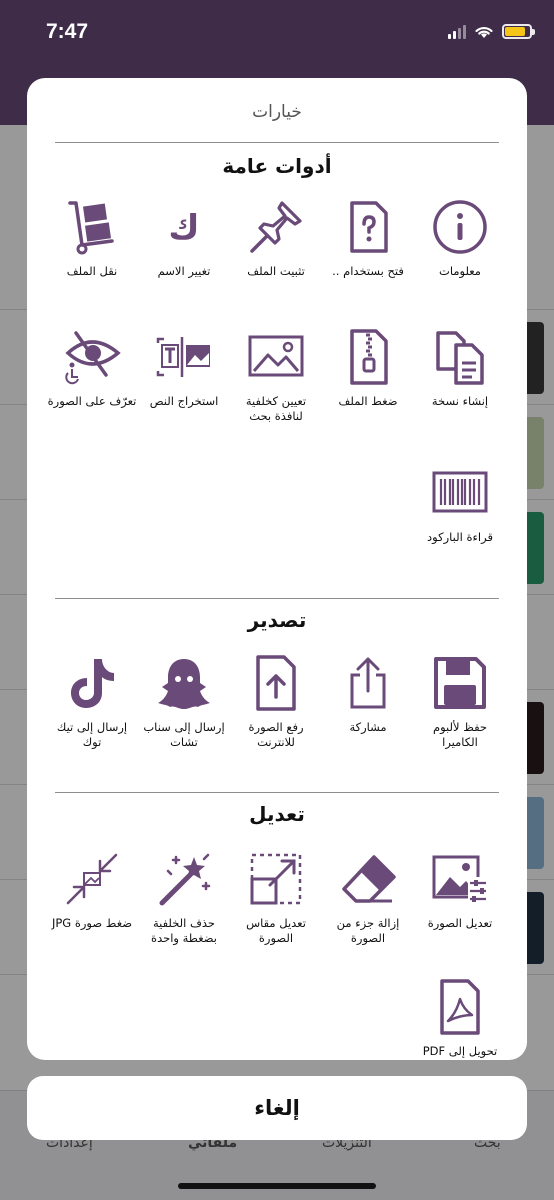 Image resolution: width=554 pixels, height=1200 pixels. What do you see at coordinates (276, 734) in the screenshot?
I see `tool-label: رفع الصورة للانترنت` at bounding box center [276, 734].